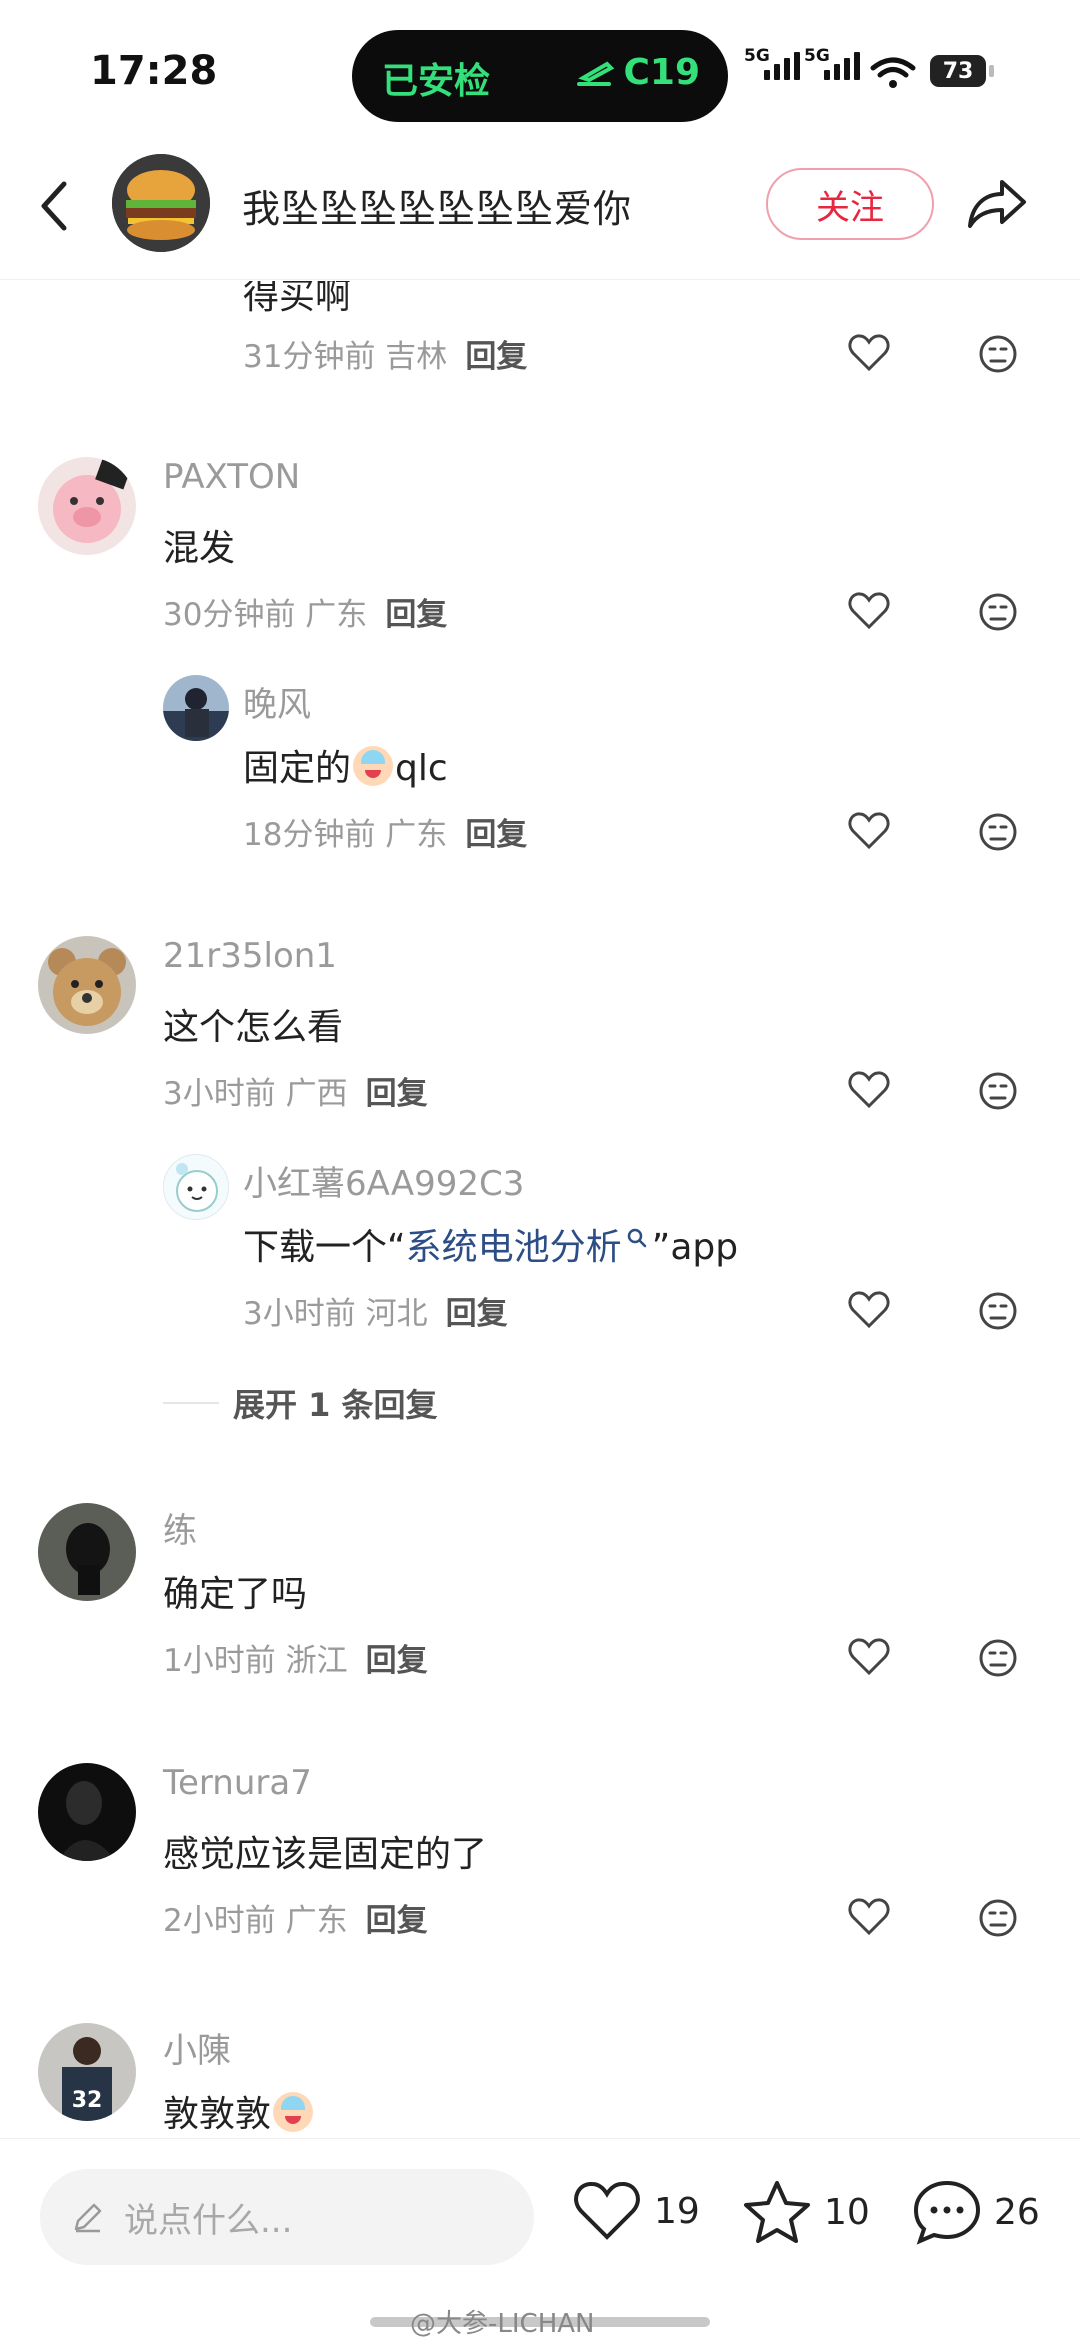 The width and height of the screenshot is (1080, 2346). I want to click on basketball-player-avatar-image: 32, so click(87, 2072).